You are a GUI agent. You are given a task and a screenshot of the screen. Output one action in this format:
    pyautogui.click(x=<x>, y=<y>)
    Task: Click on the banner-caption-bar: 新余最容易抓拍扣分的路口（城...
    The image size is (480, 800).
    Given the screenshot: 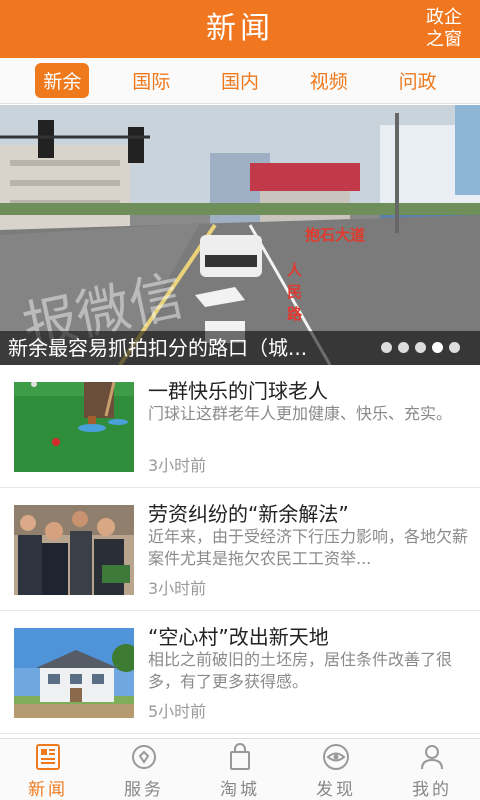 What is the action you would take?
    pyautogui.click(x=240, y=348)
    